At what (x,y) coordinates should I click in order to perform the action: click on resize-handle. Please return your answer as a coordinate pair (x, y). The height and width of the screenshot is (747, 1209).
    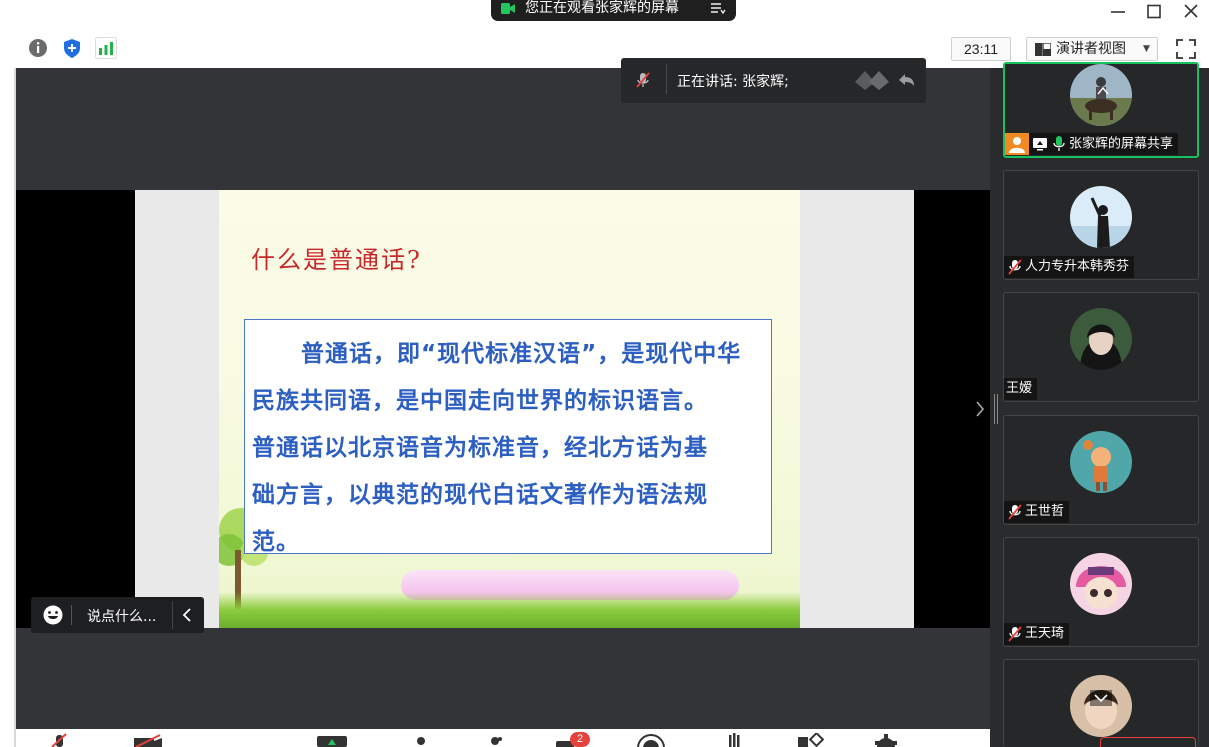
    Looking at the image, I should click on (996, 409).